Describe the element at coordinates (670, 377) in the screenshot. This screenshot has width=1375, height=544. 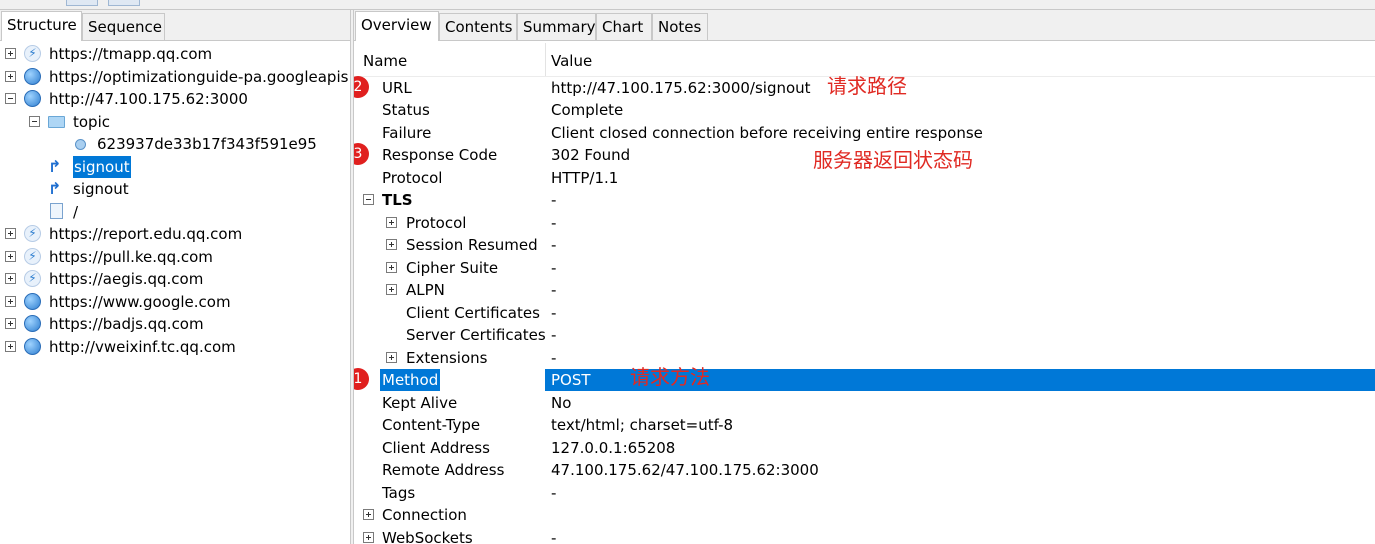
I see `annotation-note: 请求方法` at that location.